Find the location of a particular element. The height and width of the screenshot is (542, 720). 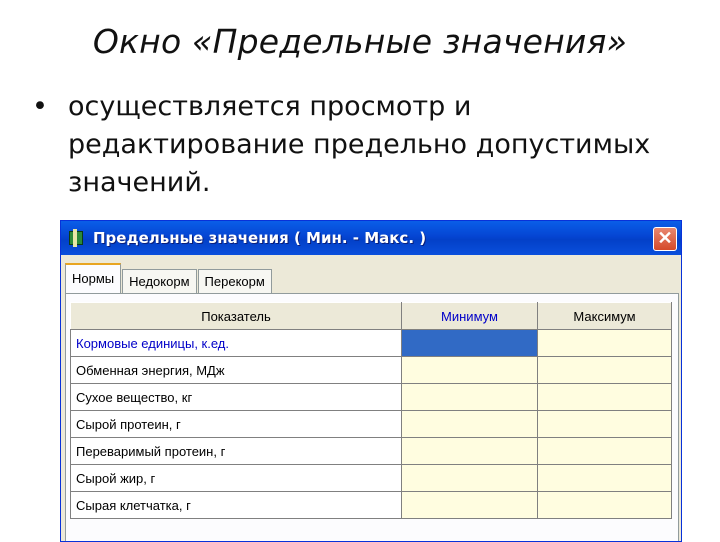

column-header-minimum: Минимум is located at coordinates (469, 316).